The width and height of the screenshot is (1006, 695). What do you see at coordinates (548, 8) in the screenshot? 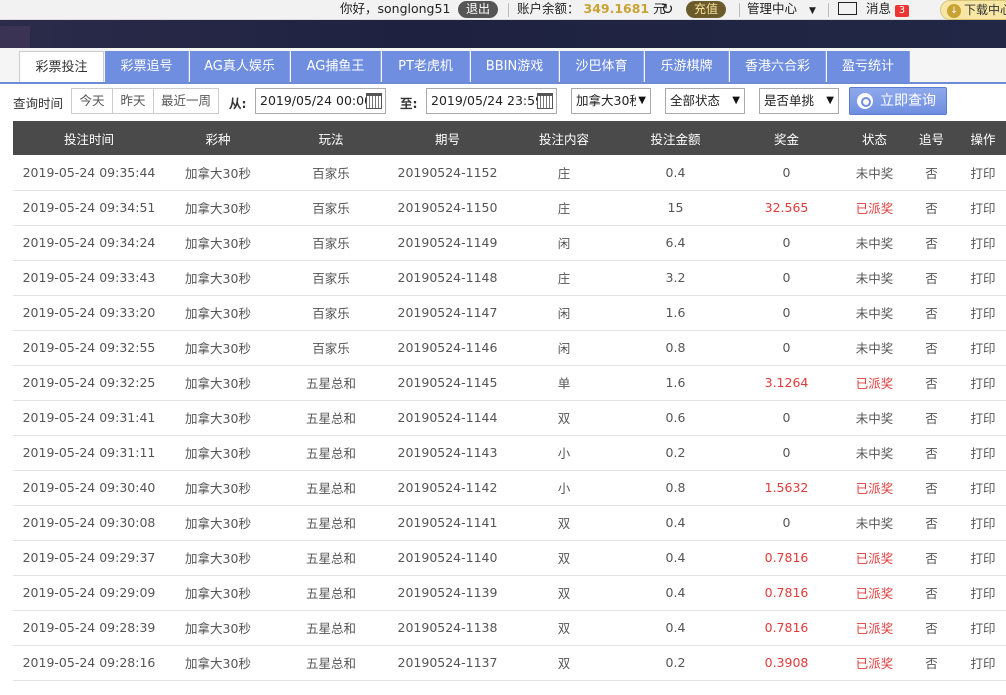
I see `balance-label: 账户余额：` at bounding box center [548, 8].